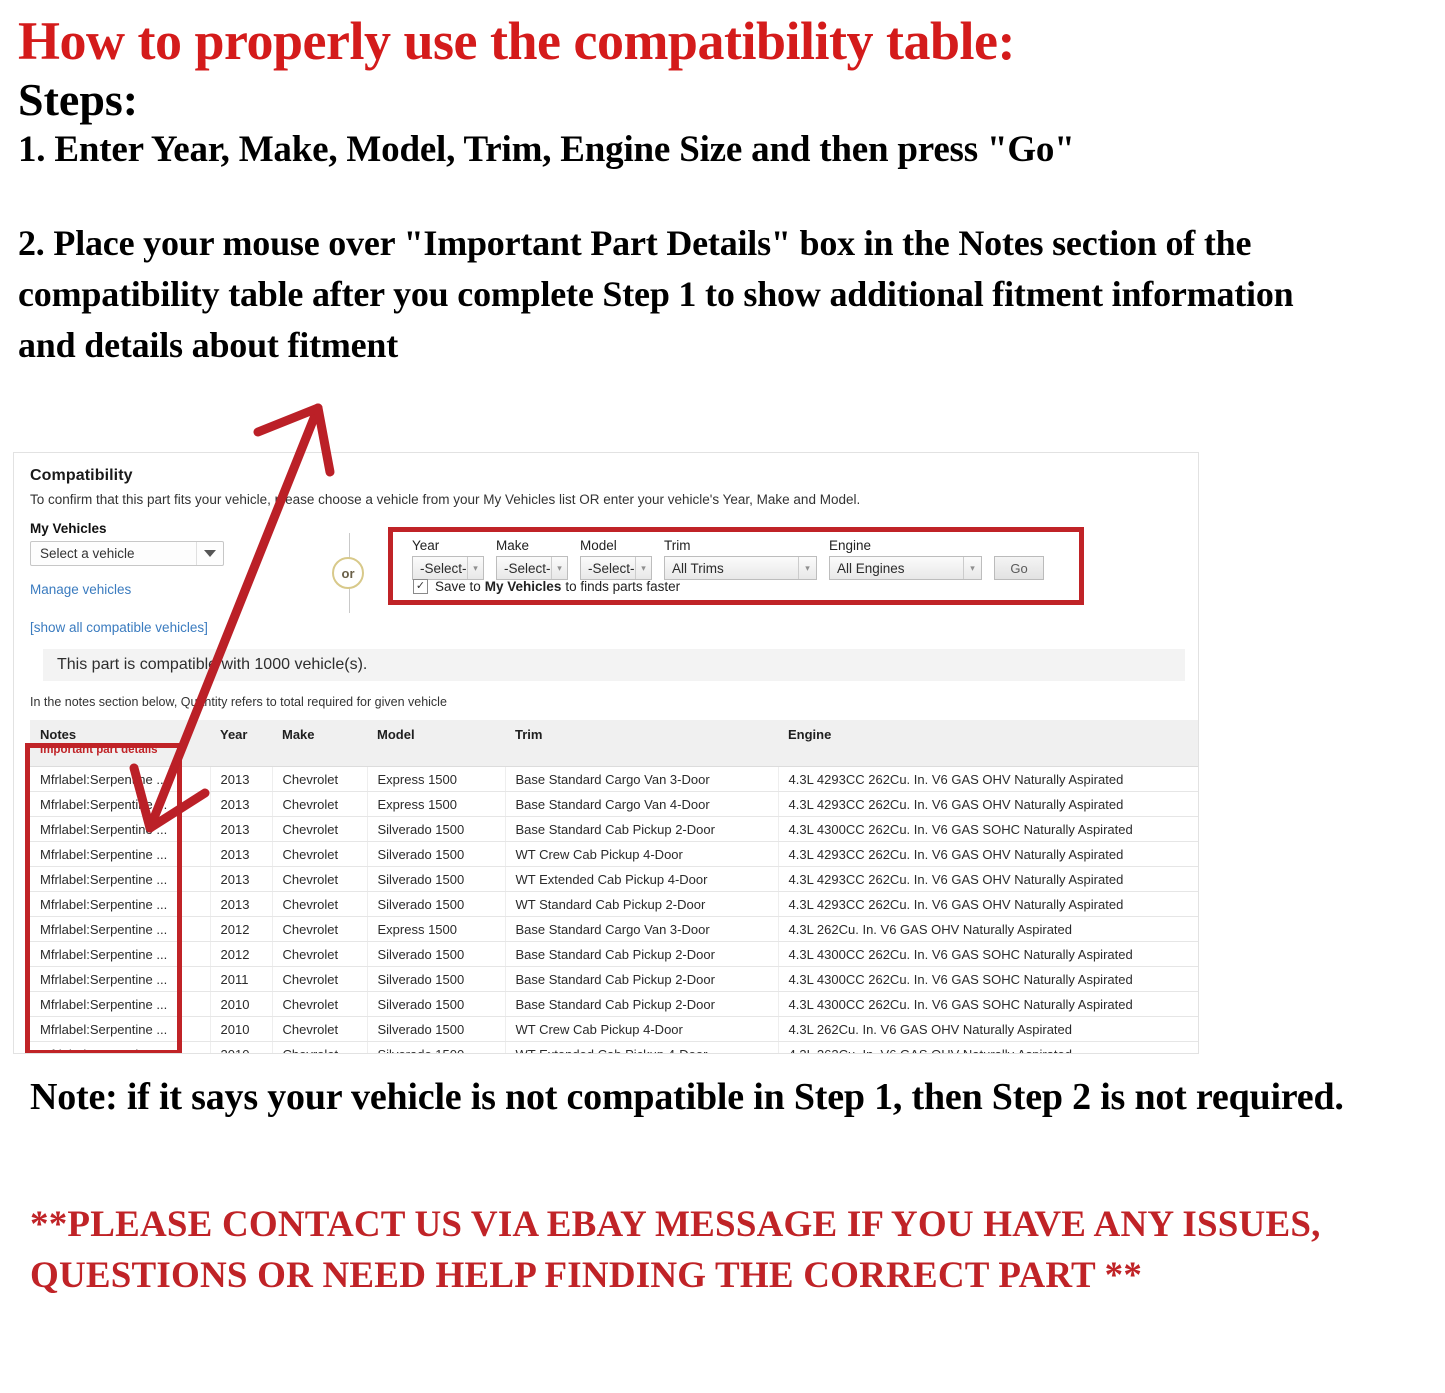  Describe the element at coordinates (623, 586) in the screenshot. I see `save-suffix-text: to finds parts faster` at that location.